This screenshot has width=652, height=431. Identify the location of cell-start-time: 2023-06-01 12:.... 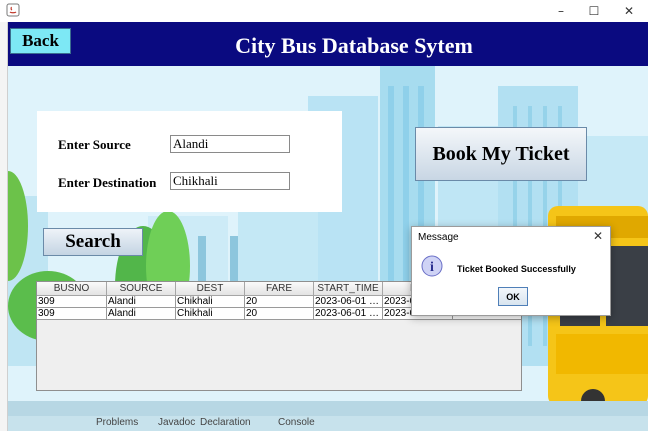
(348, 302).